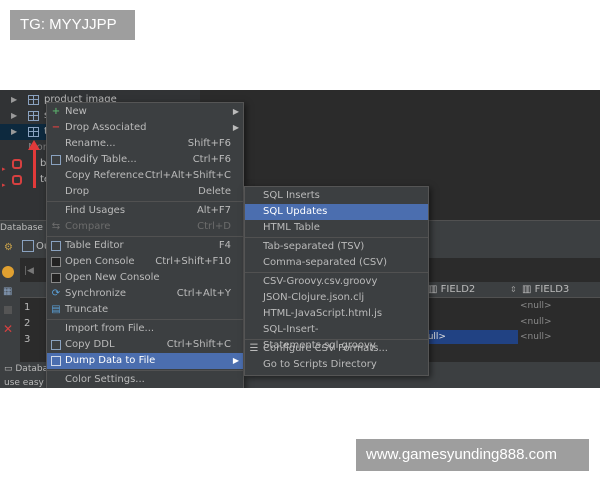 The height and width of the screenshot is (480, 600). I want to click on submenu-item-sql-inserts: SQL Inserts, so click(336, 196).